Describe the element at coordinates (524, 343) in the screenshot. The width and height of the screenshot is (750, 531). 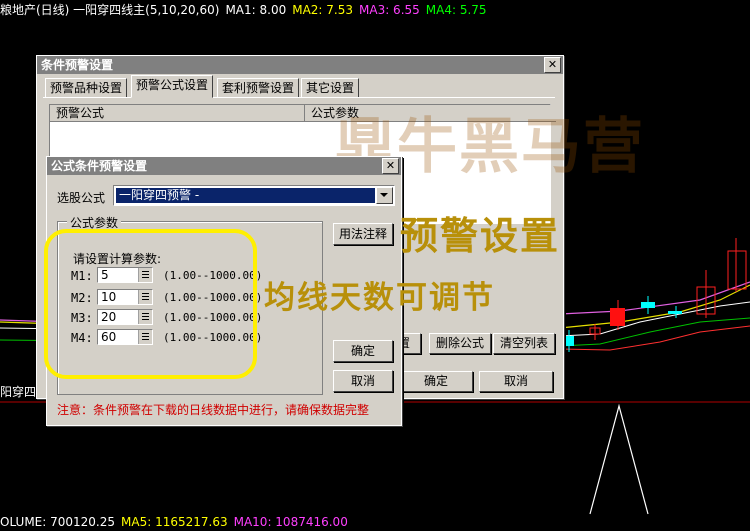
I see `clear-list-button: 清空列表` at that location.